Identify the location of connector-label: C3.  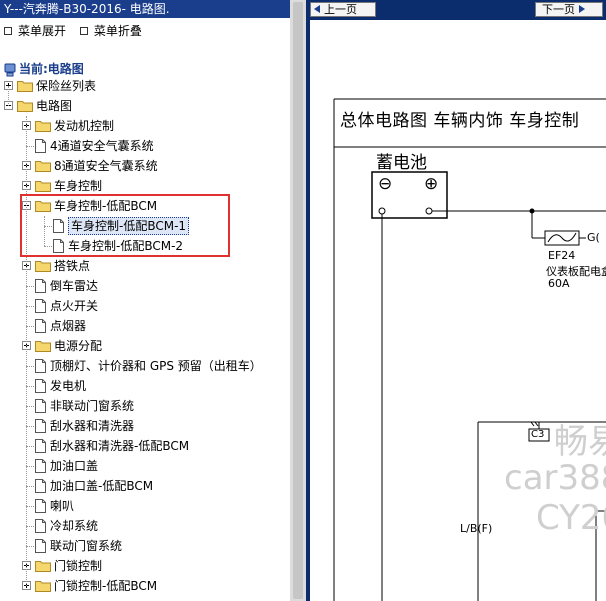
(538, 434).